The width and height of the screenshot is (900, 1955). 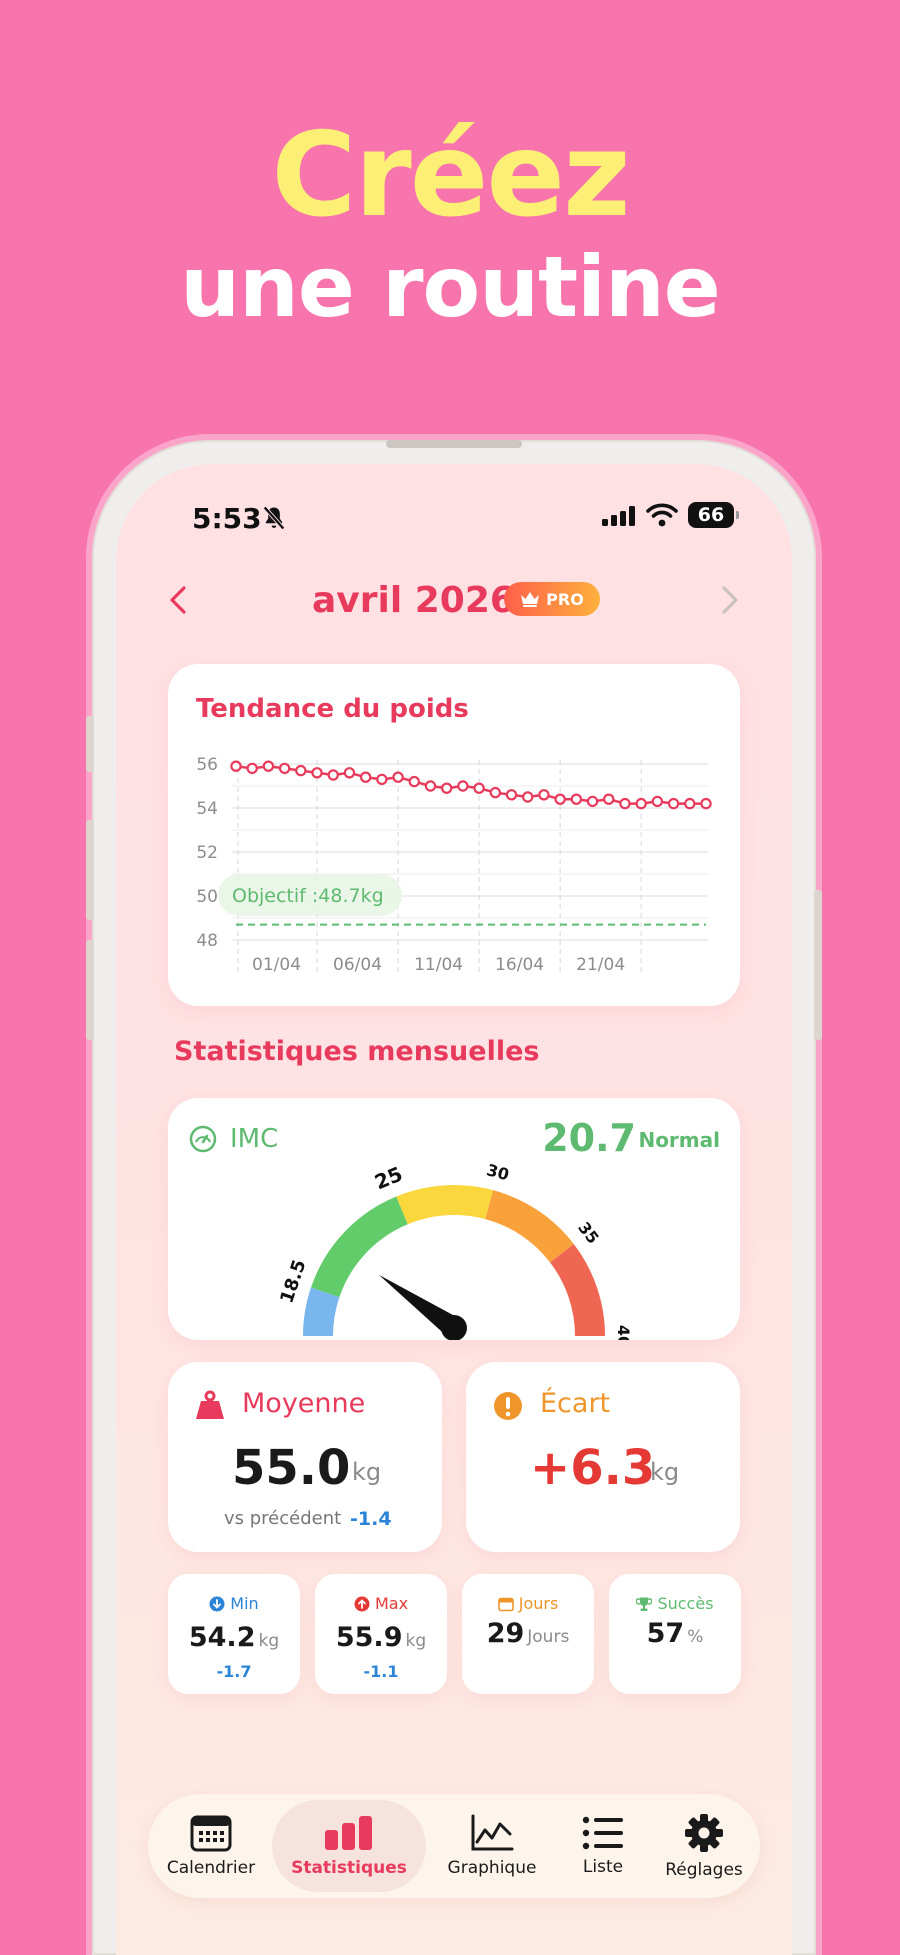 I want to click on phone-notch, so click(x=454, y=444).